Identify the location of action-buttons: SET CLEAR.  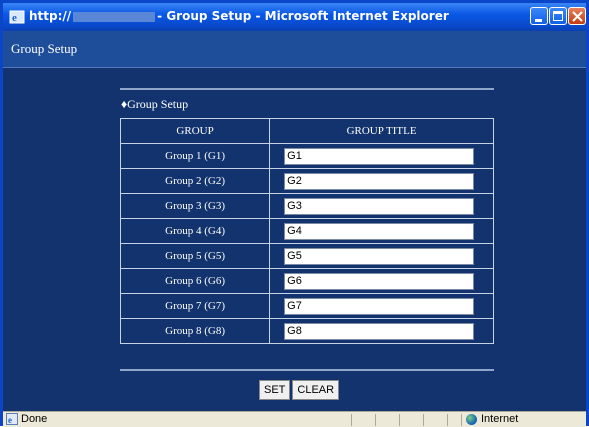
(300, 389).